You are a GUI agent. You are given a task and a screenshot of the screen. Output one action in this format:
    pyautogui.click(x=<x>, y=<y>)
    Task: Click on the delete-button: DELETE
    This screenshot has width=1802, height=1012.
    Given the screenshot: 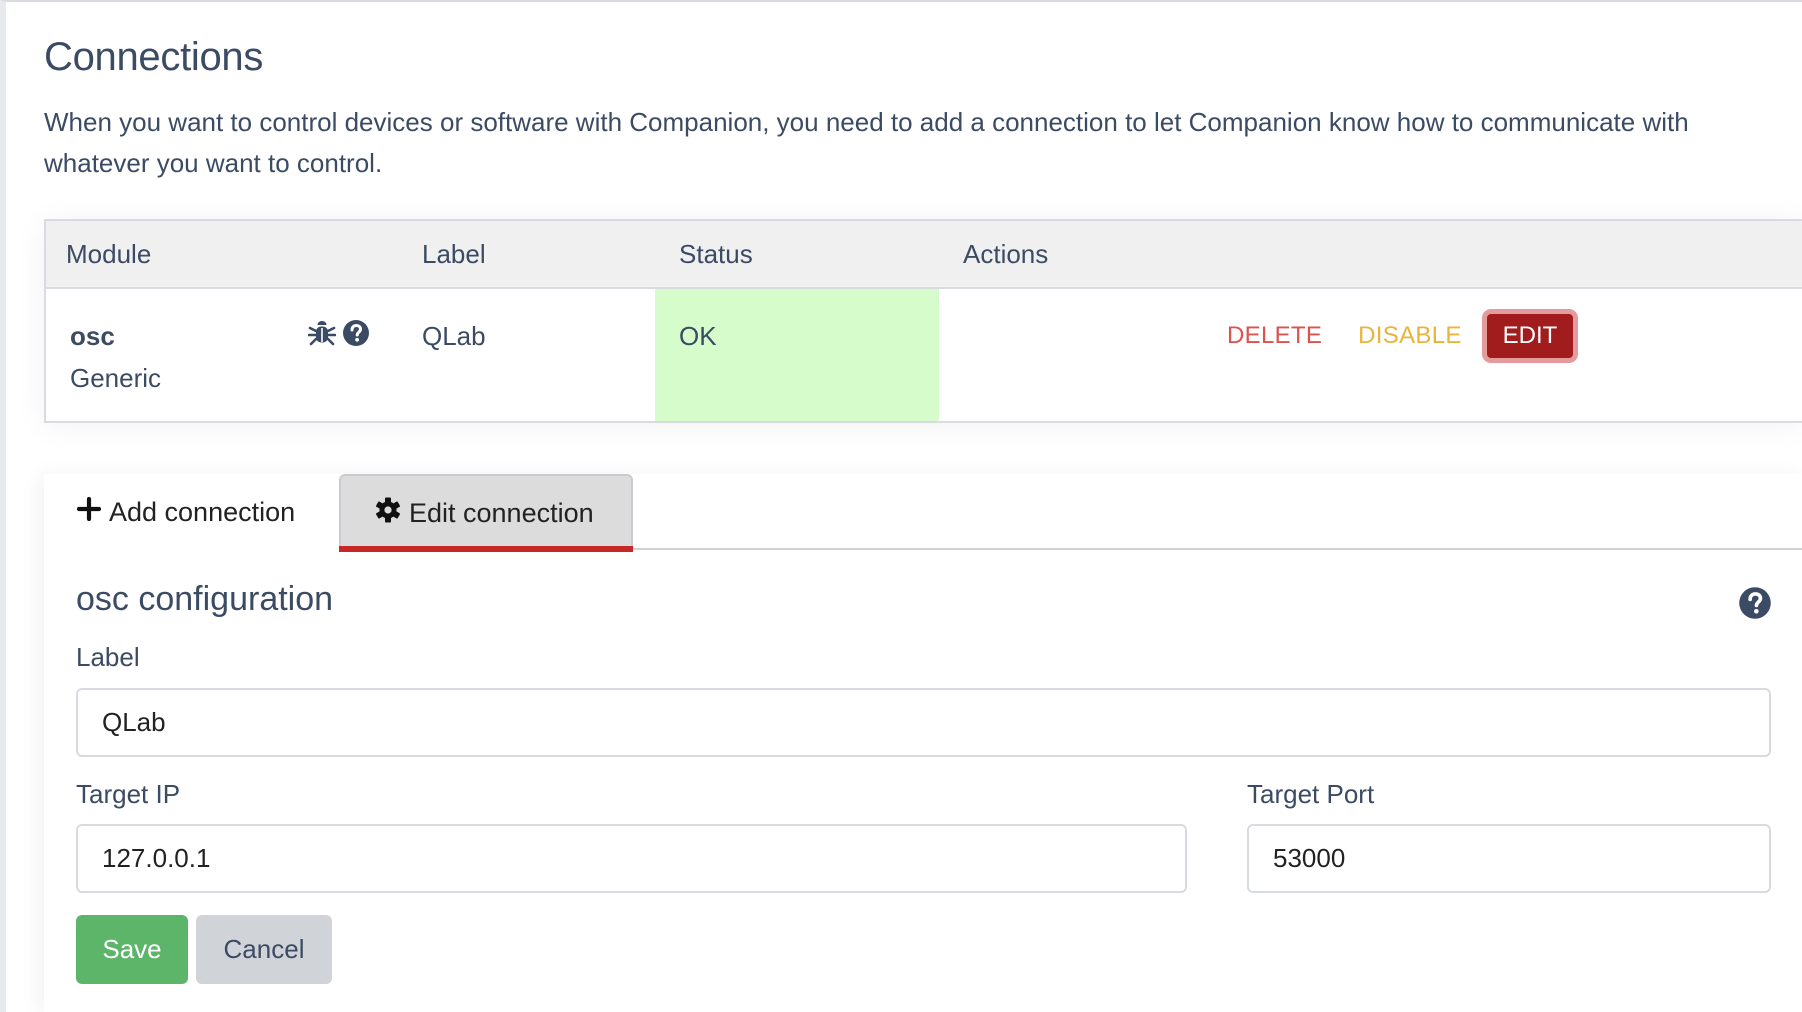 What is the action you would take?
    pyautogui.click(x=1274, y=336)
    